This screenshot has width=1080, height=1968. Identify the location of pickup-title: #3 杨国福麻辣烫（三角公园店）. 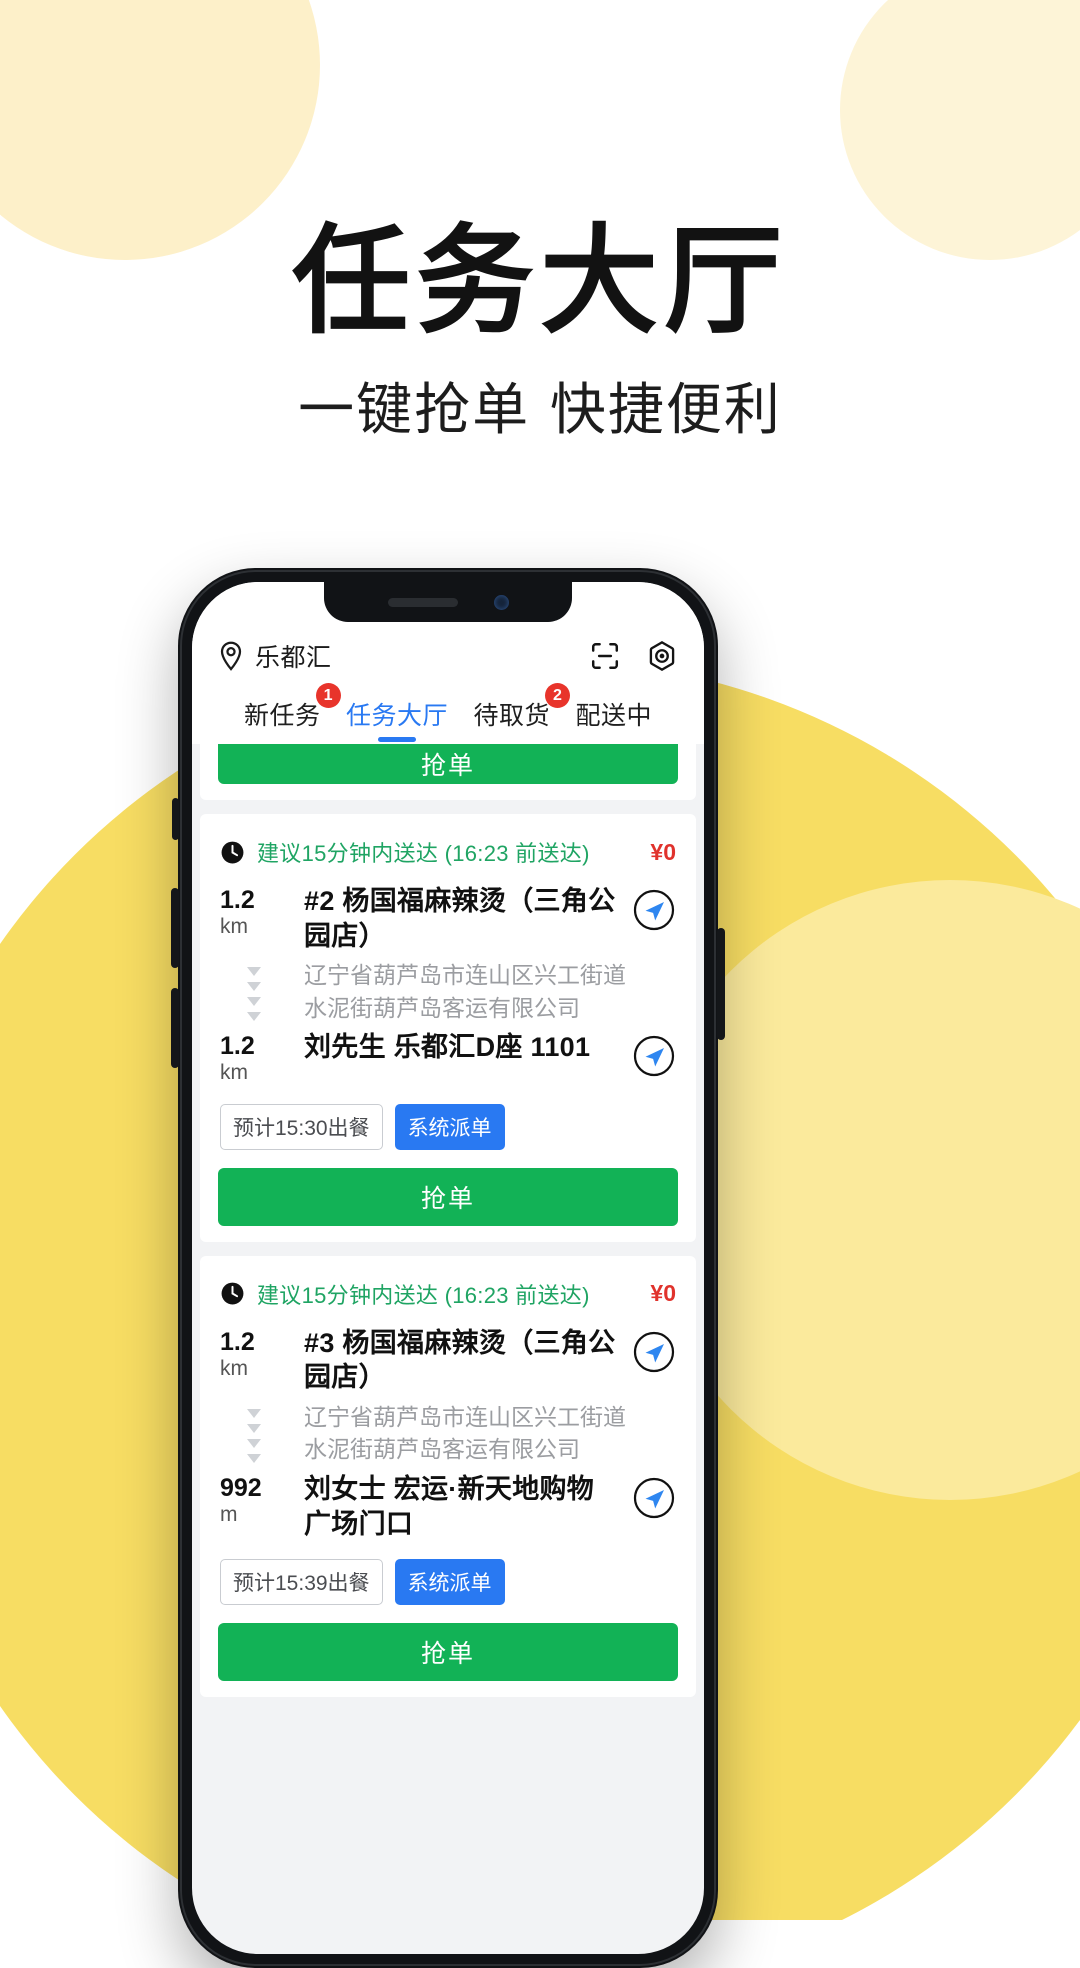
(460, 1360).